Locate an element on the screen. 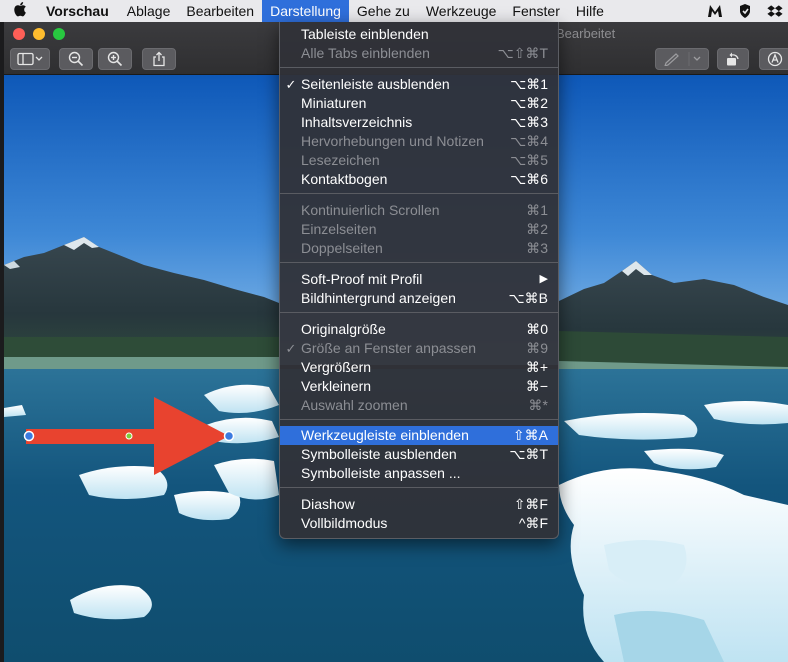 The height and width of the screenshot is (662, 788). markup-pen-icon is located at coordinates (682, 59).